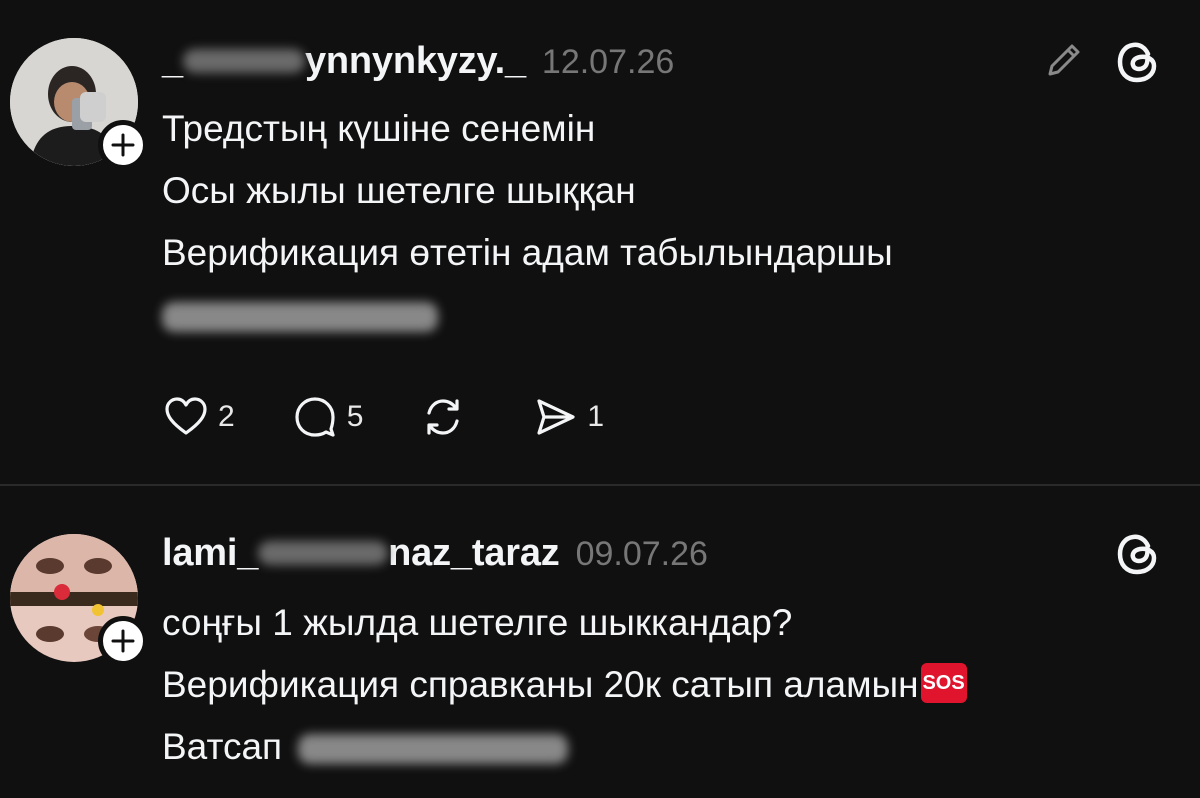 This screenshot has height=798, width=1200. Describe the element at coordinates (540, 684) in the screenshot. I see `post-text: Верификация справканы 20к сатып аламын` at that location.